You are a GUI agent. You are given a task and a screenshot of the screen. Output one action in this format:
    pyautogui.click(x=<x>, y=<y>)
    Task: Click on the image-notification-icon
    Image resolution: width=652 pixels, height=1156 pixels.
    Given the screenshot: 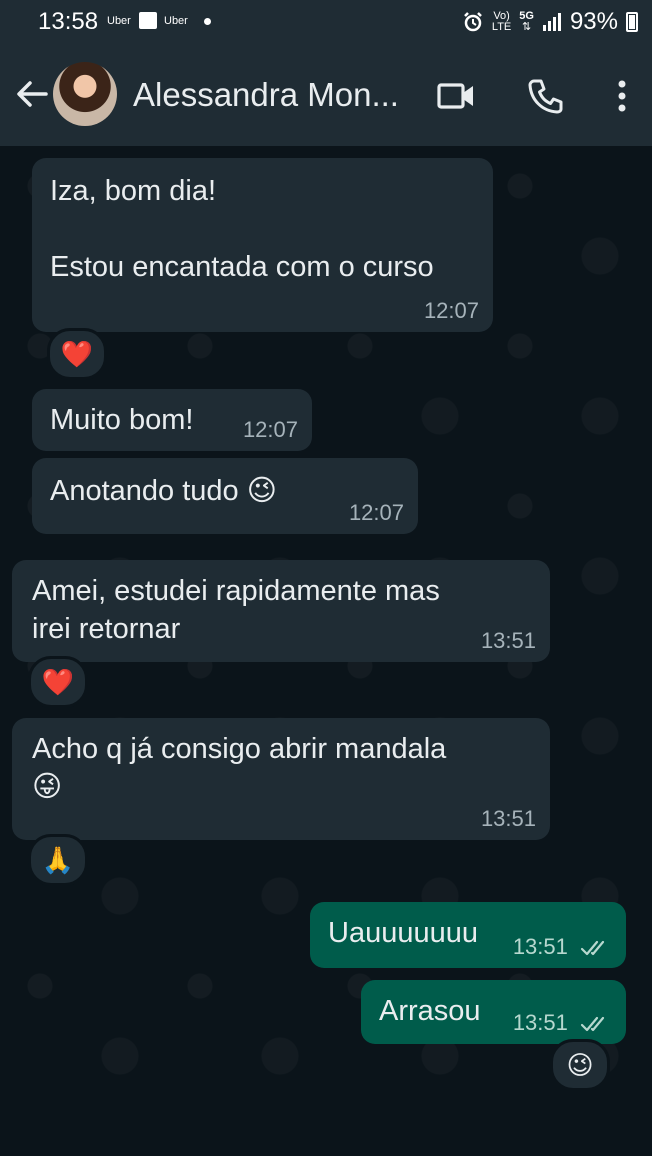 What is the action you would take?
    pyautogui.click(x=148, y=20)
    